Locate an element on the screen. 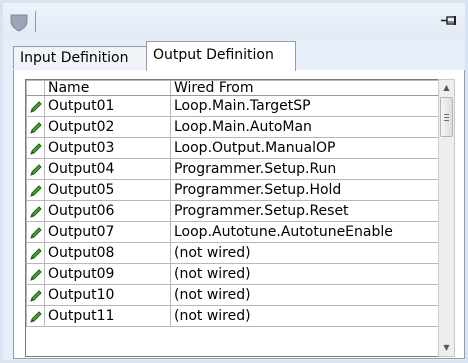 The image size is (468, 363). tab-input-definition: Input Definition is located at coordinates (80, 57).